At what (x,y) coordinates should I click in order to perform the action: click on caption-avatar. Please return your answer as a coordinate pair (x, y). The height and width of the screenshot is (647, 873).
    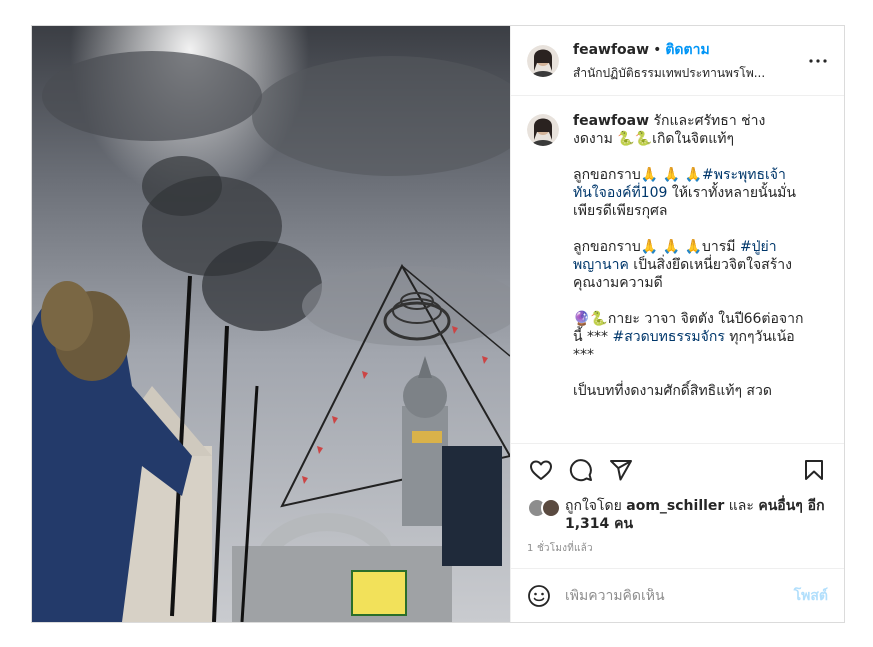
    Looking at the image, I should click on (543, 130).